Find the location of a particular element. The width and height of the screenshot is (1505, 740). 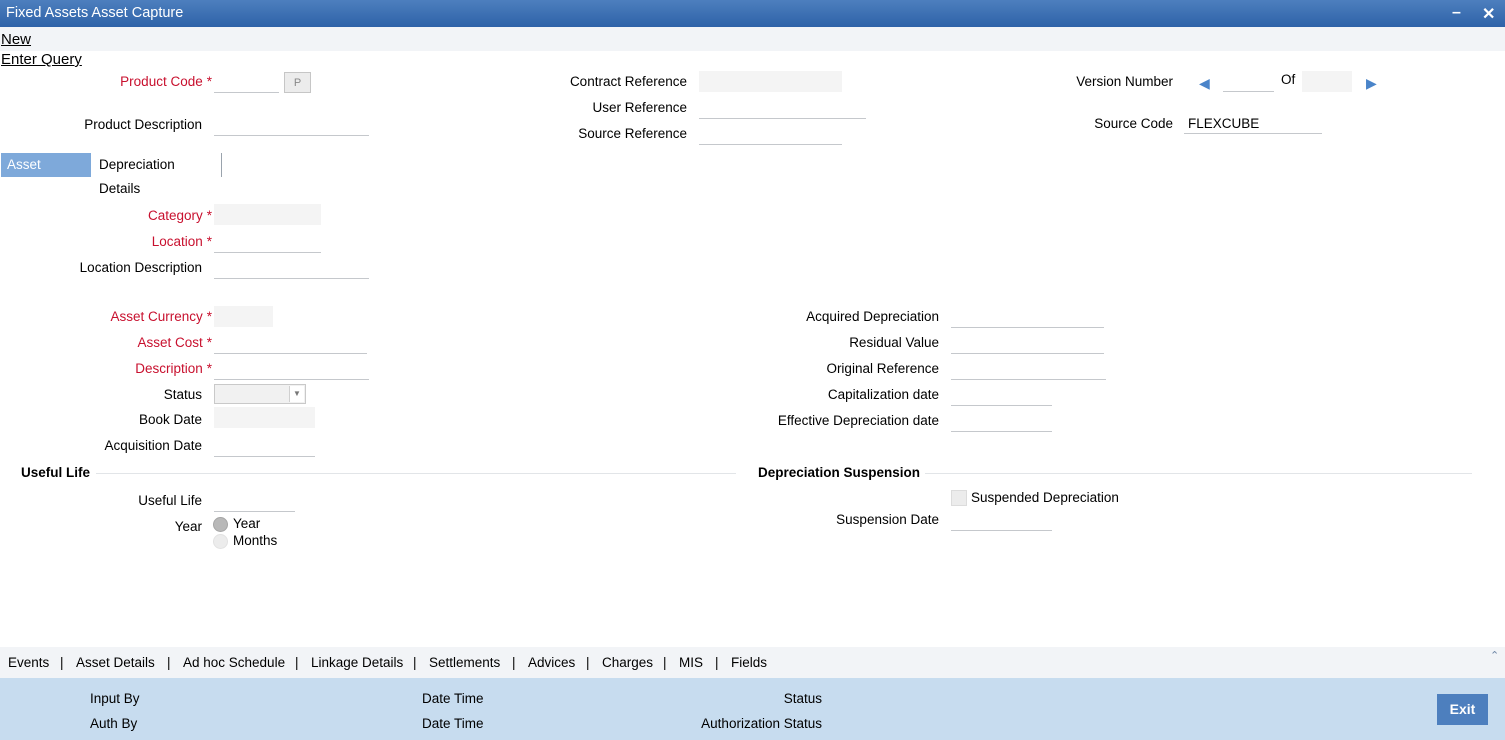

menu-bar is located at coordinates (752, 39).